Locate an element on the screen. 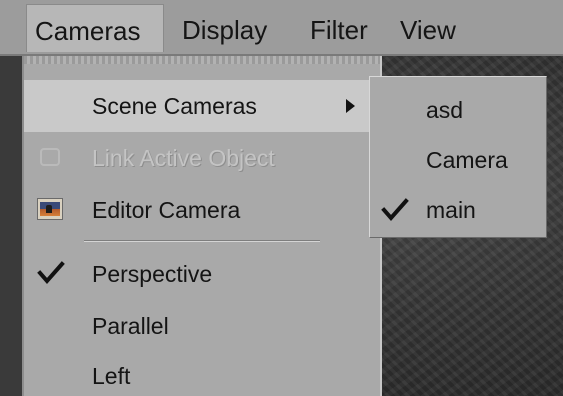 The width and height of the screenshot is (563, 396). submenu-item-camera: Camera is located at coordinates (458, 160).